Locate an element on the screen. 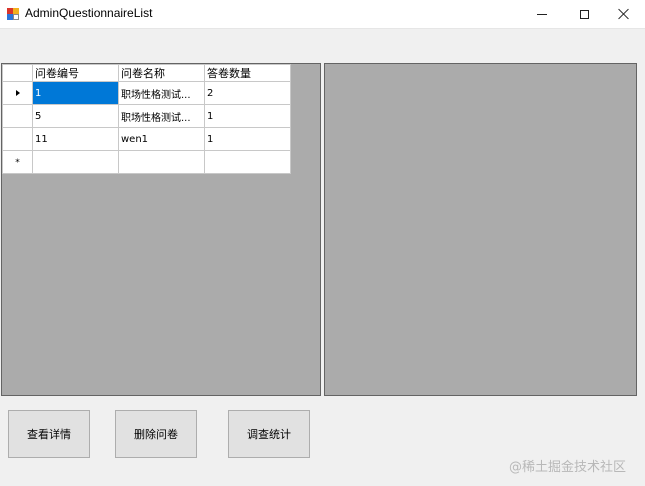  minimize-icon is located at coordinates (542, 14).